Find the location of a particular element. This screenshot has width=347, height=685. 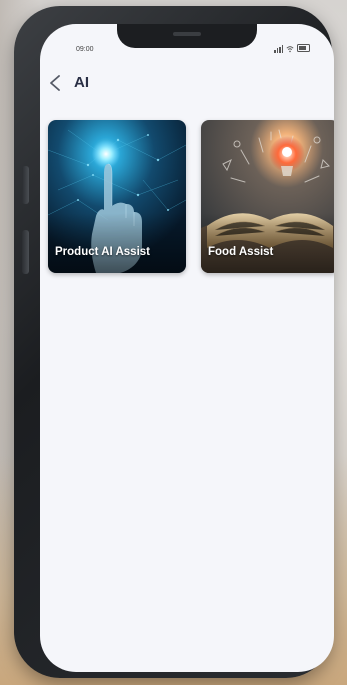

card-label: Product AI Assist is located at coordinates (102, 252).